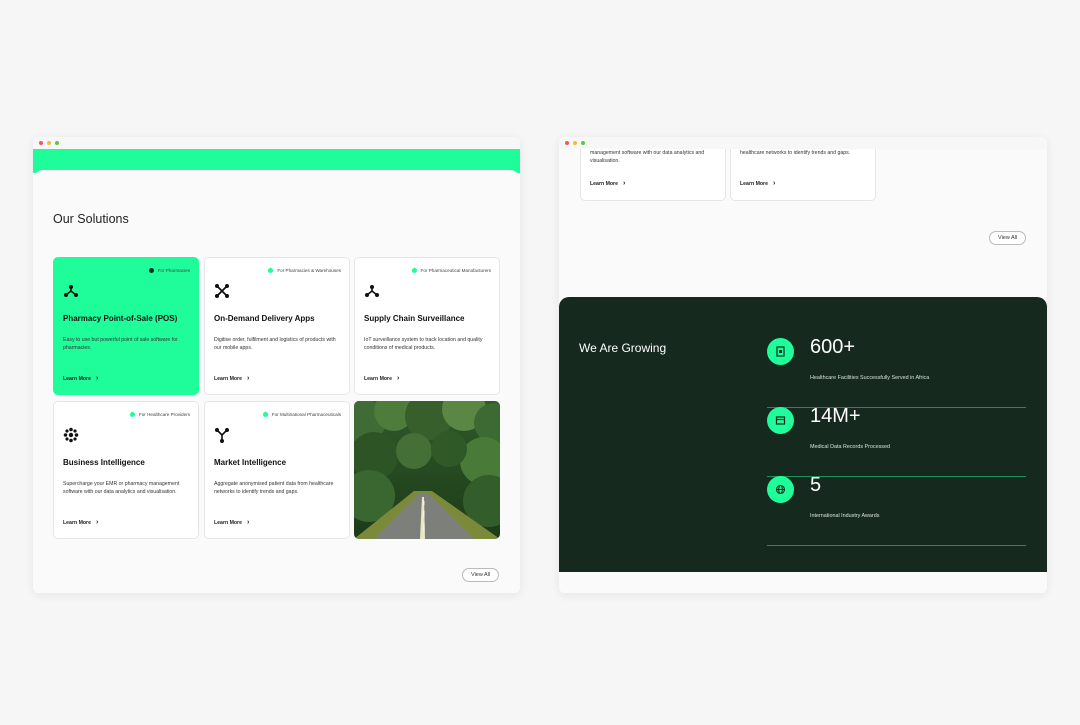  Describe the element at coordinates (164, 414) in the screenshot. I see `tag-label: For Healthcare Providers` at that location.